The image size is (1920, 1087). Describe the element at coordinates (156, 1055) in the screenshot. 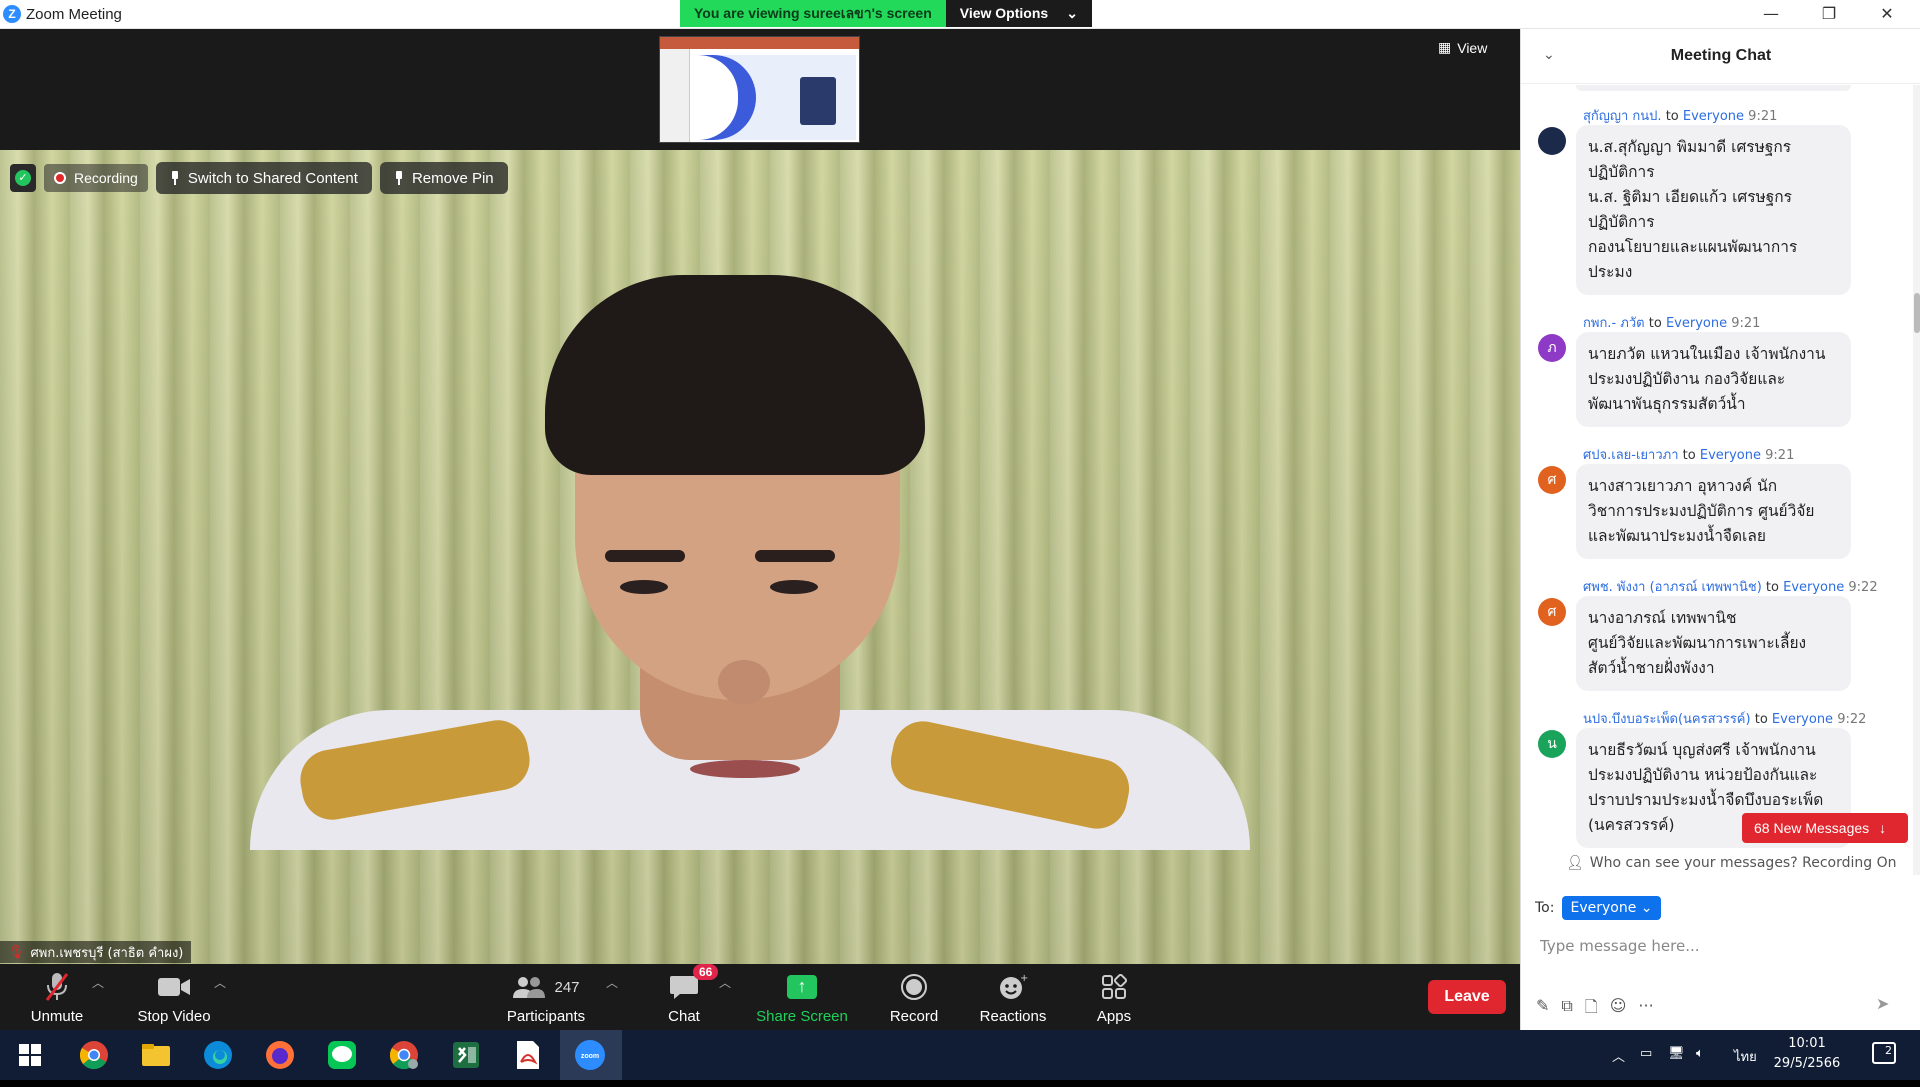

I see `file-explorer-icon` at that location.